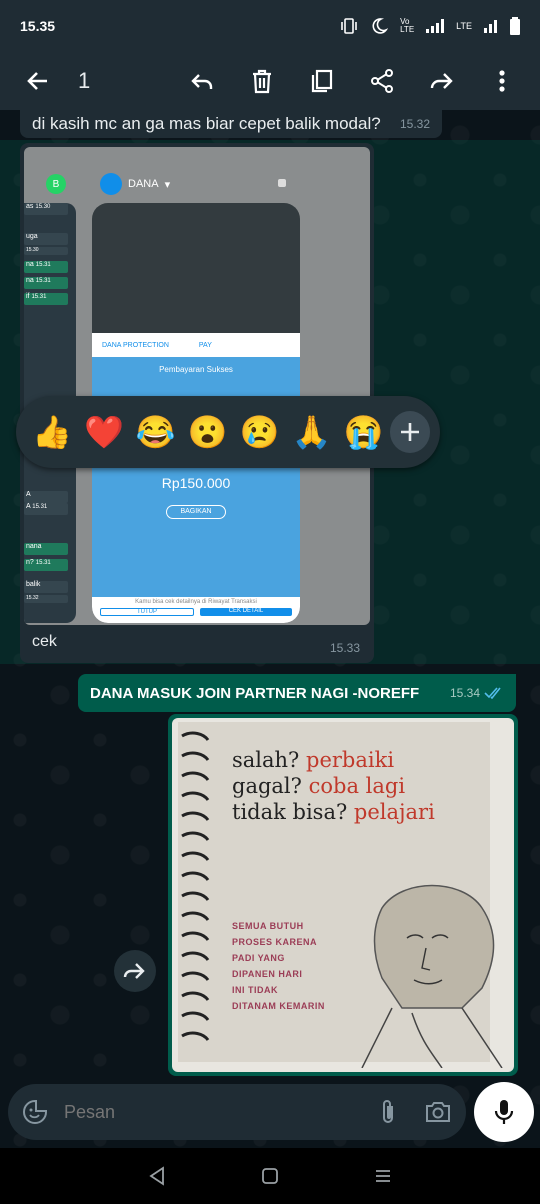 The width and height of the screenshot is (540, 1204). What do you see at coordinates (380, 26) in the screenshot?
I see `do-not-disturb-moon-icon` at bounding box center [380, 26].